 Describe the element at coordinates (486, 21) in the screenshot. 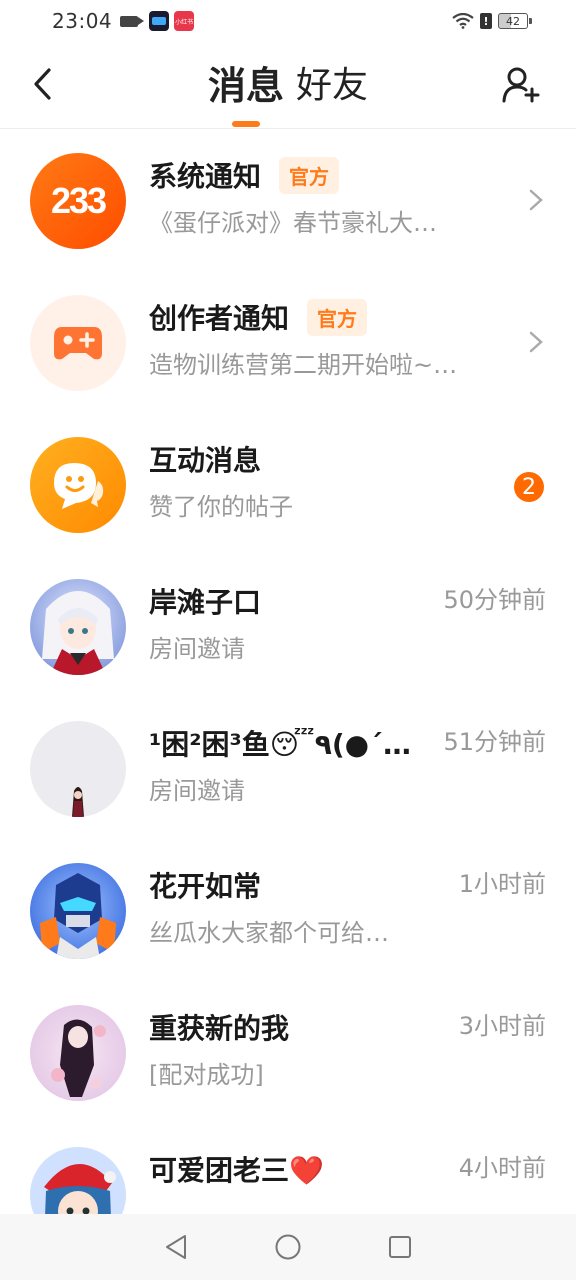

I see `alert-icon: !` at that location.